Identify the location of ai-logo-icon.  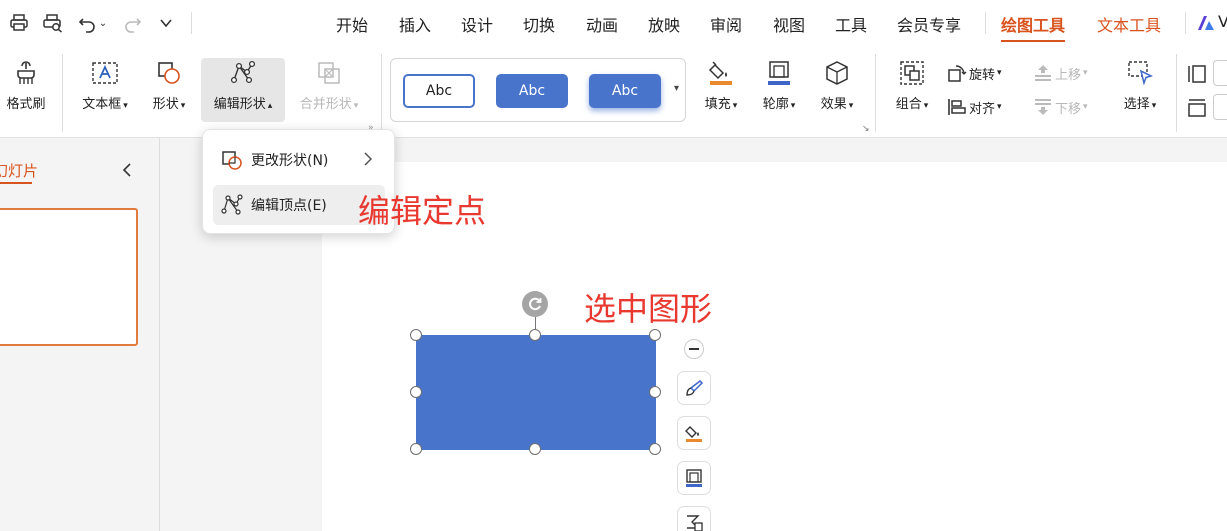
(1206, 23).